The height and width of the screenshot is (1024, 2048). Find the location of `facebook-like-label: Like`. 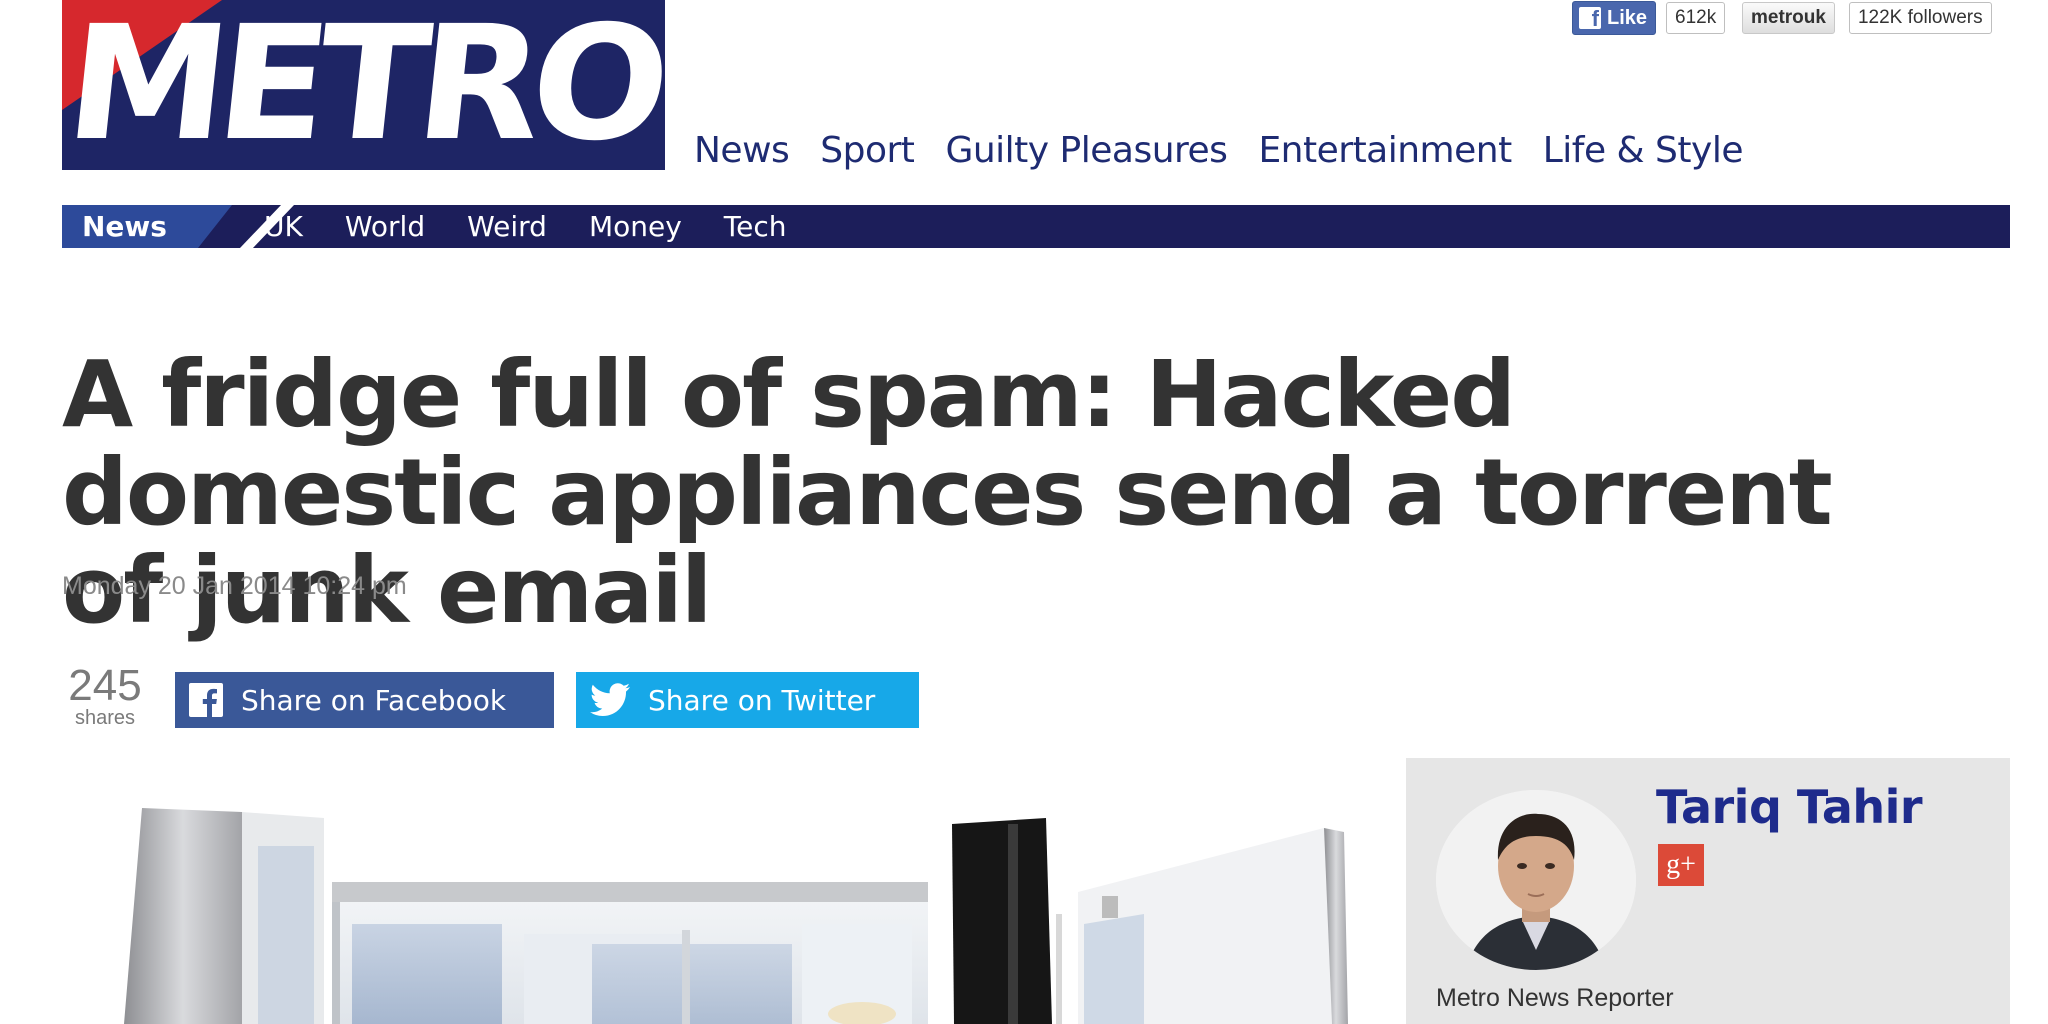

facebook-like-label: Like is located at coordinates (1627, 17).